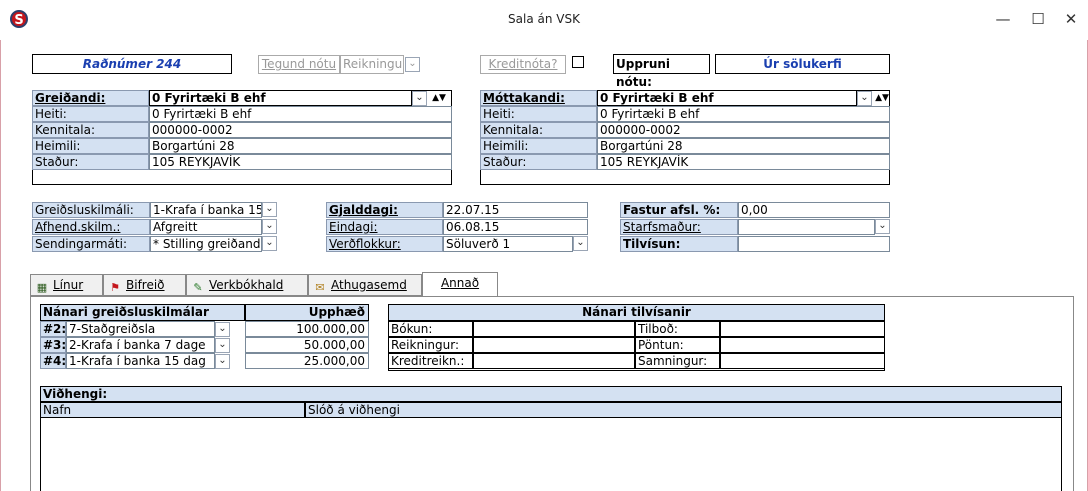  Describe the element at coordinates (140, 361) in the screenshot. I see `term-select-4: 1-Krafa í banka 15 dag` at that location.